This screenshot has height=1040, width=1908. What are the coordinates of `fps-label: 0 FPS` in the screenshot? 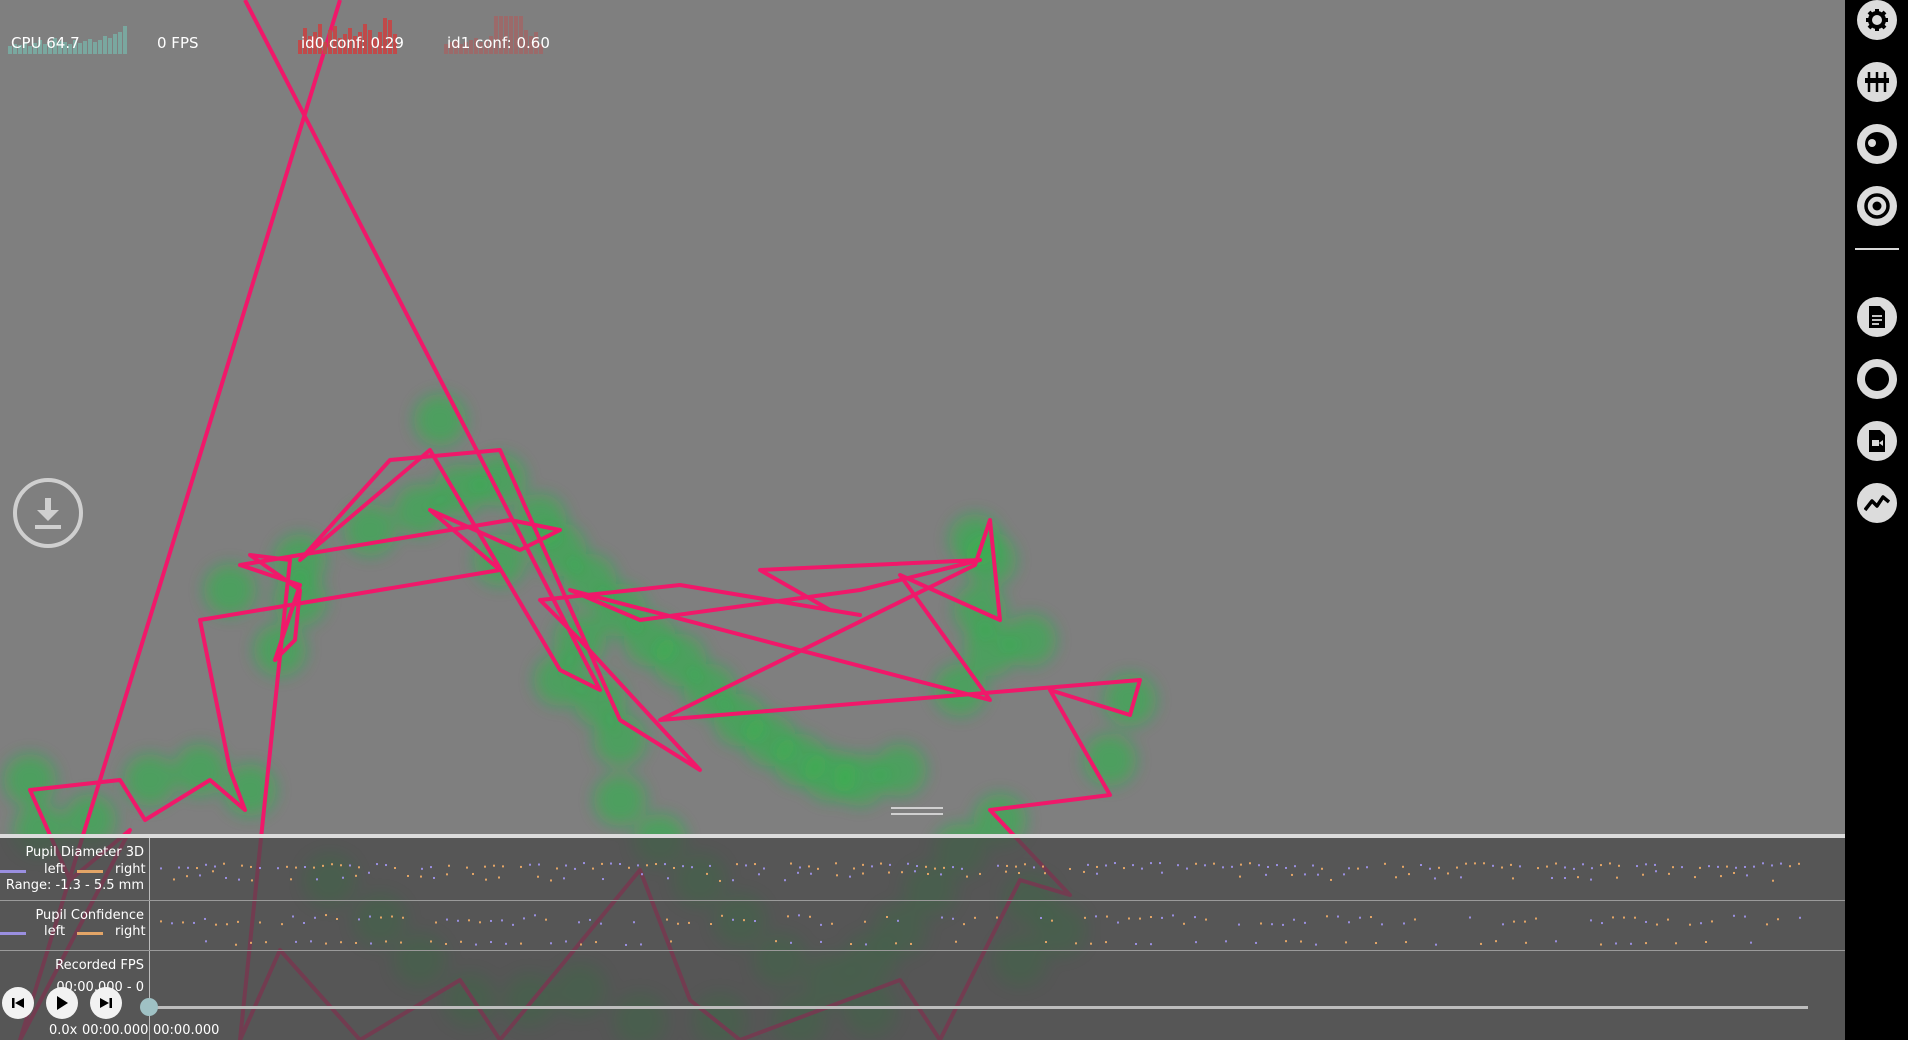 It's located at (178, 43).